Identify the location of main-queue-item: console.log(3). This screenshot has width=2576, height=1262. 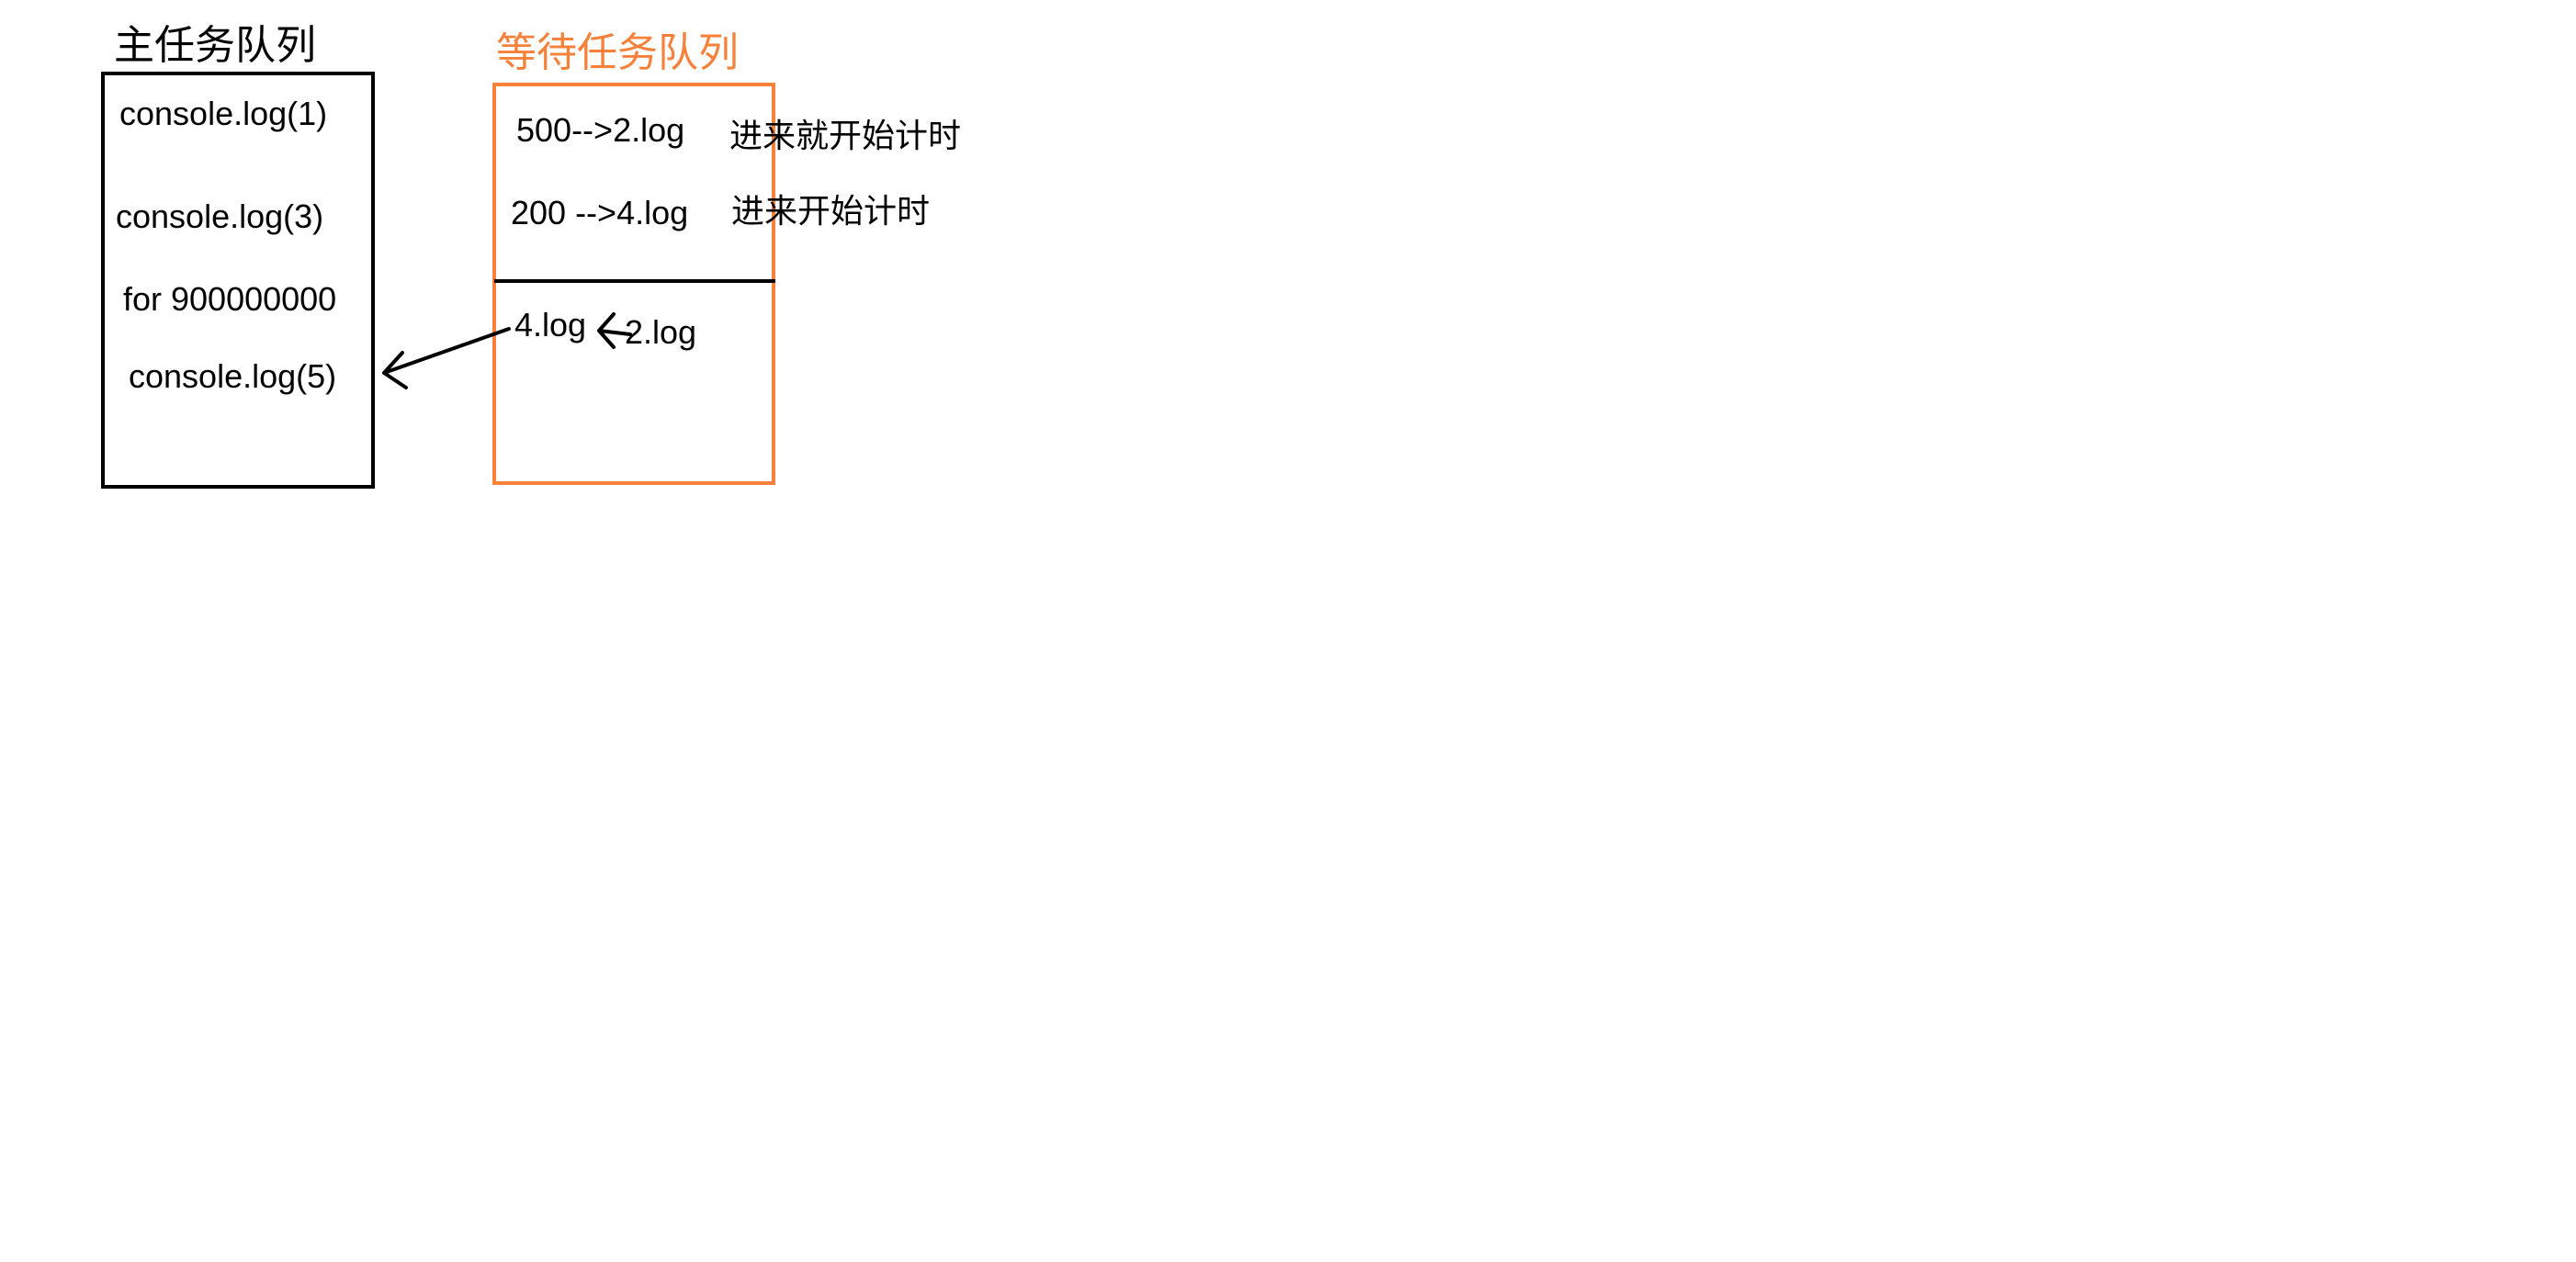
(220, 216).